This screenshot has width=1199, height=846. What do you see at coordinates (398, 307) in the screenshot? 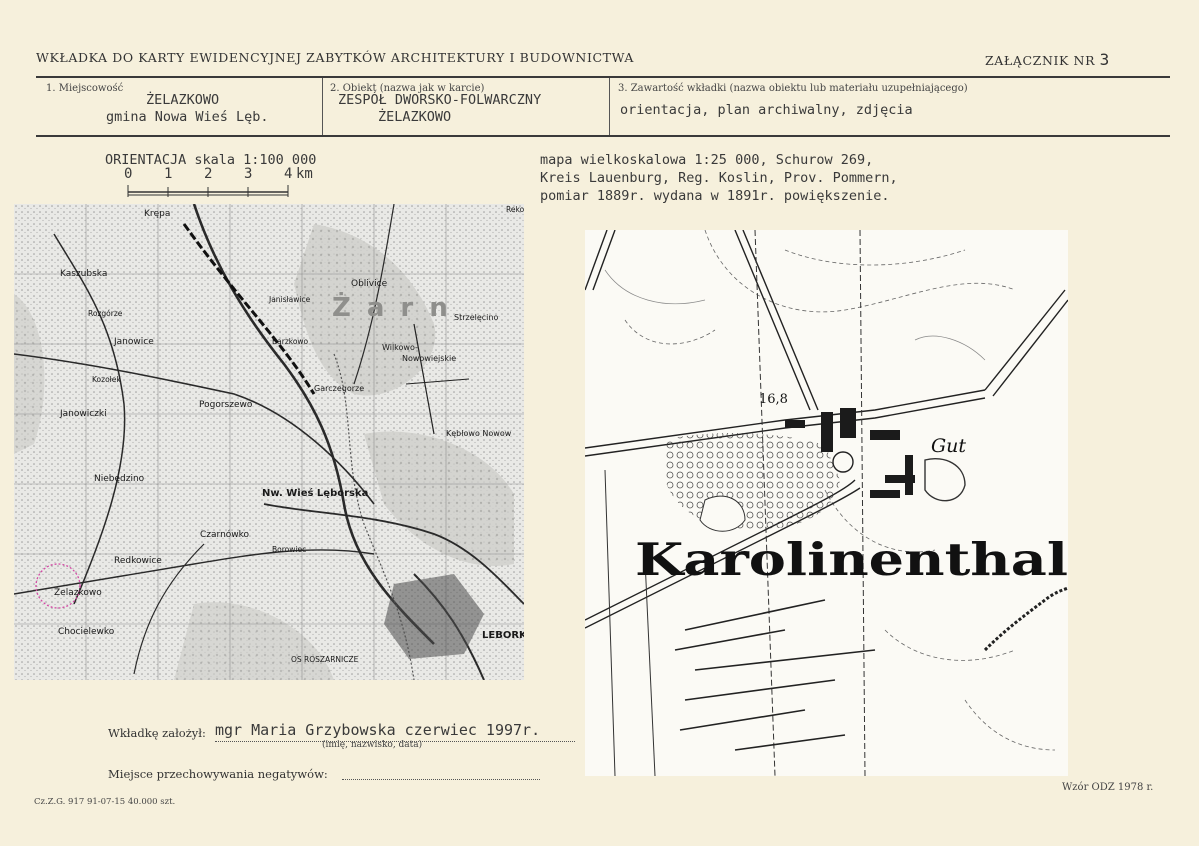
I see `map-label-zarn: Żarn` at bounding box center [398, 307].